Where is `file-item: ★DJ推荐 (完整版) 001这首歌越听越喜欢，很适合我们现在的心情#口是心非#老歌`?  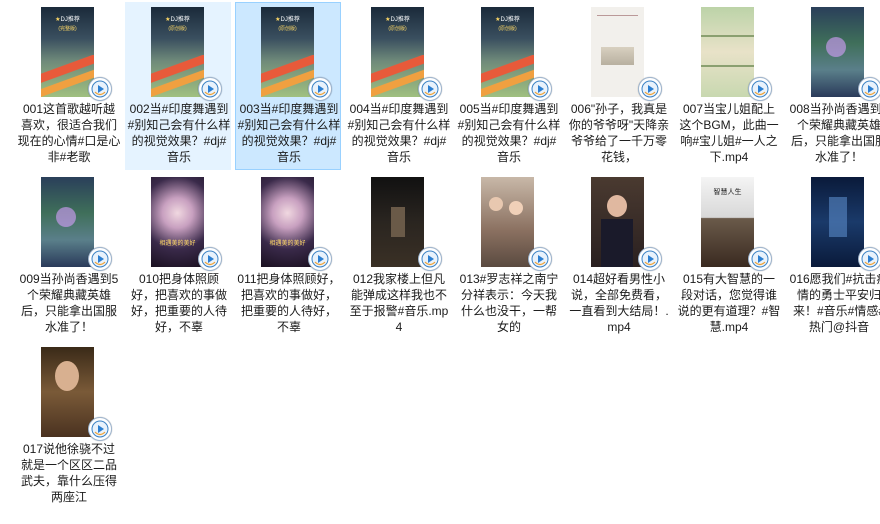
file-item: ★DJ推荐 (完整版) 001这首歌越听越喜欢，很适合我们现在的心情#口是心非#老歌 is located at coordinates (68, 86).